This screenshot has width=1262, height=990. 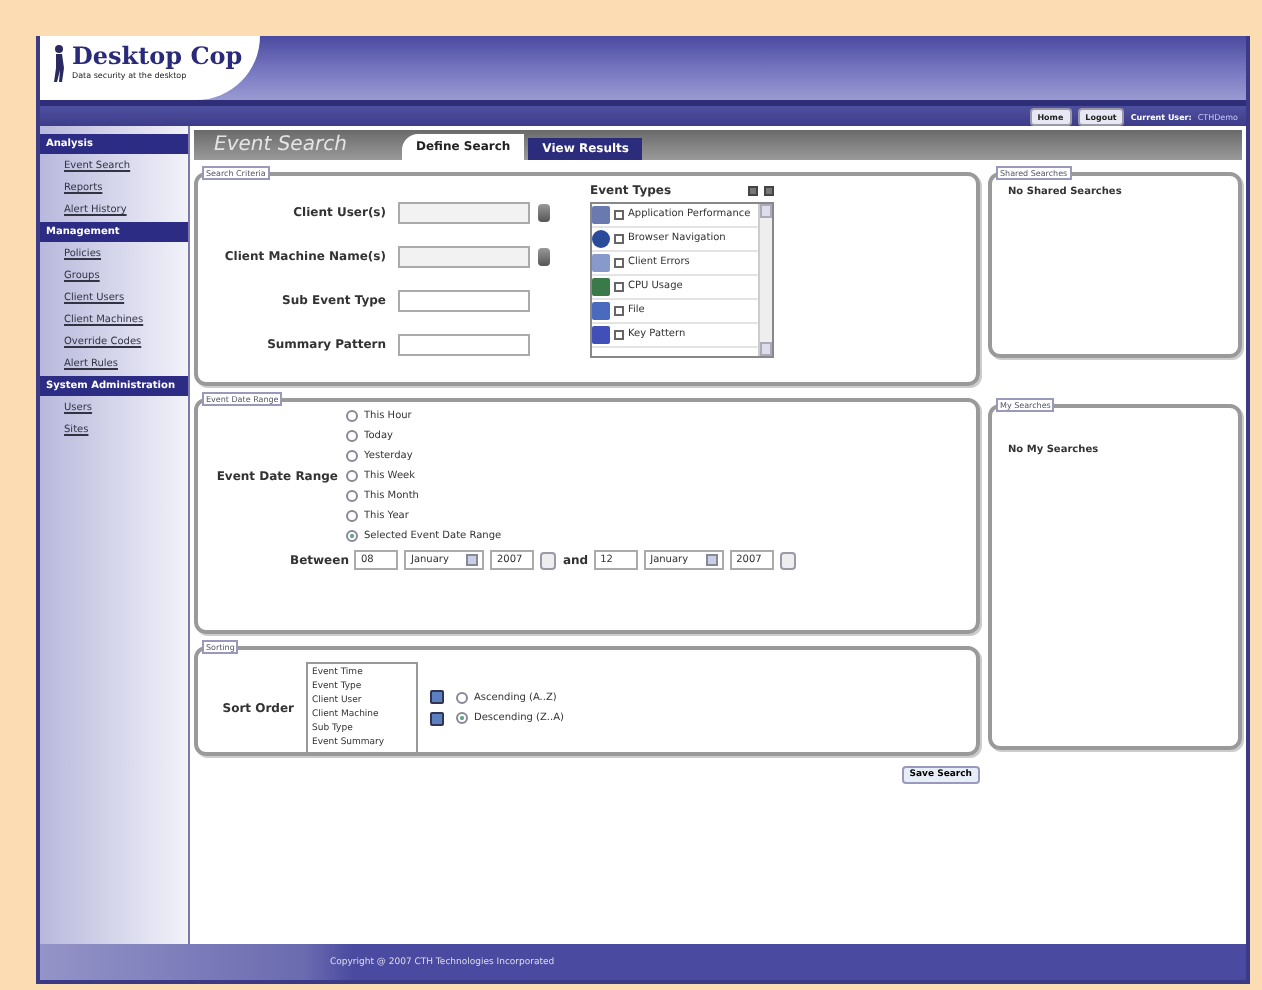 I want to click on logo-text: Desktop Cop, so click(x=157, y=57).